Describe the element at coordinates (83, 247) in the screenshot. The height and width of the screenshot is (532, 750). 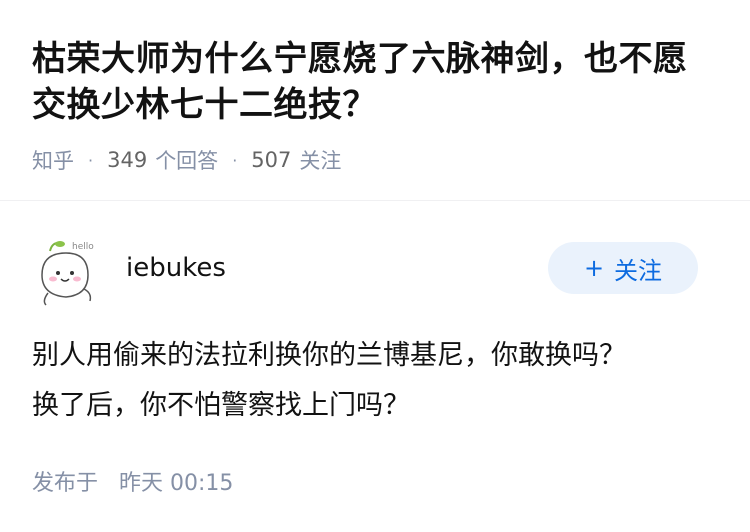
I see `avatar-greeting: hello` at that location.